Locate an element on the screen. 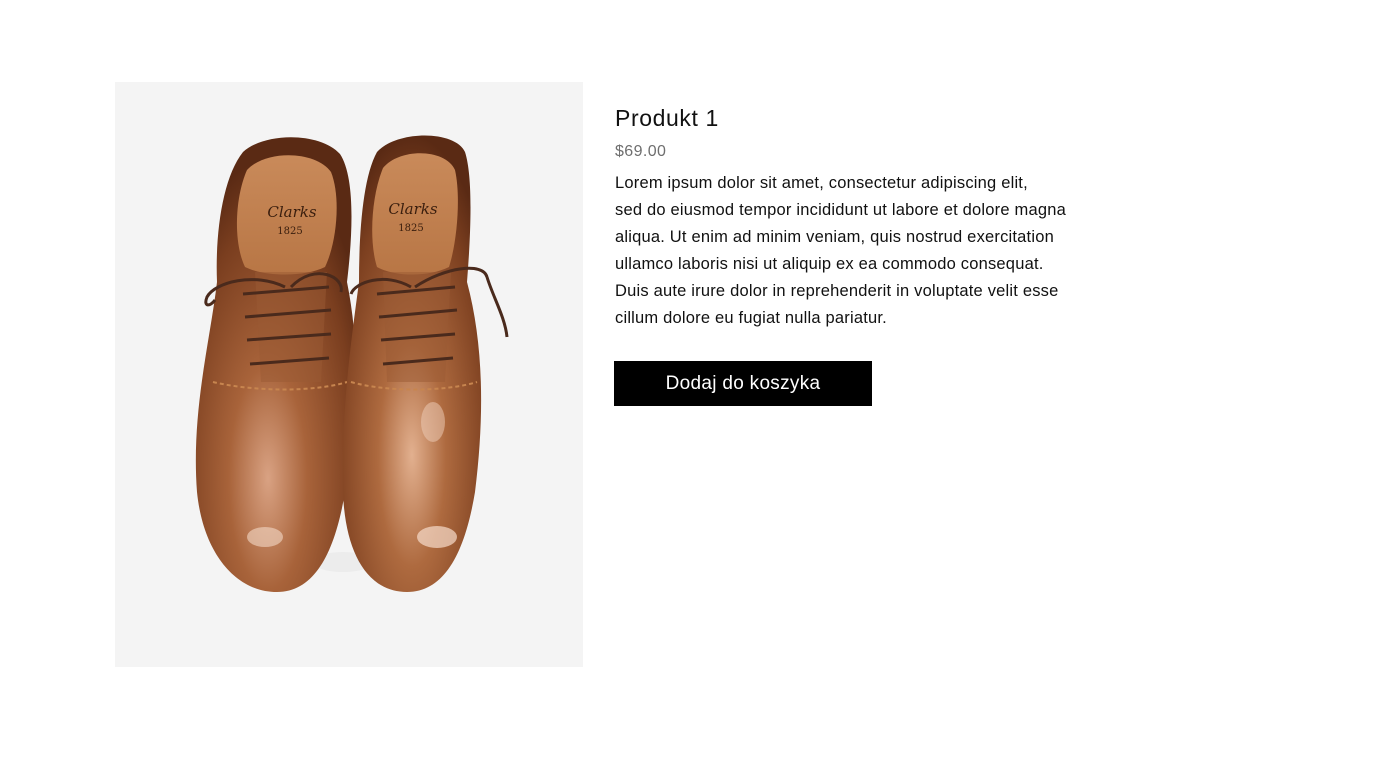  right-shoe: Clarks 1825 is located at coordinates (425, 363).